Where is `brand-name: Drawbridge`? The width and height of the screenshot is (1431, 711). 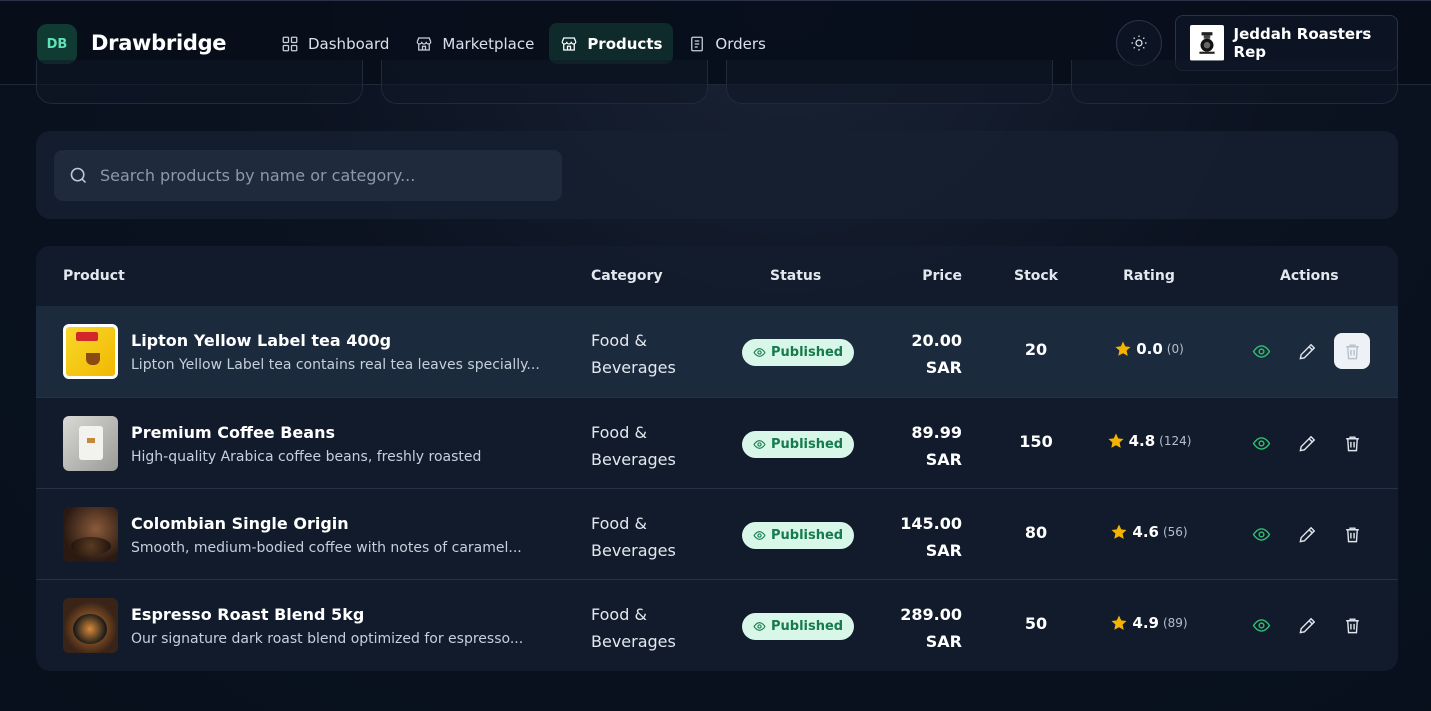 brand-name: Drawbridge is located at coordinates (159, 43).